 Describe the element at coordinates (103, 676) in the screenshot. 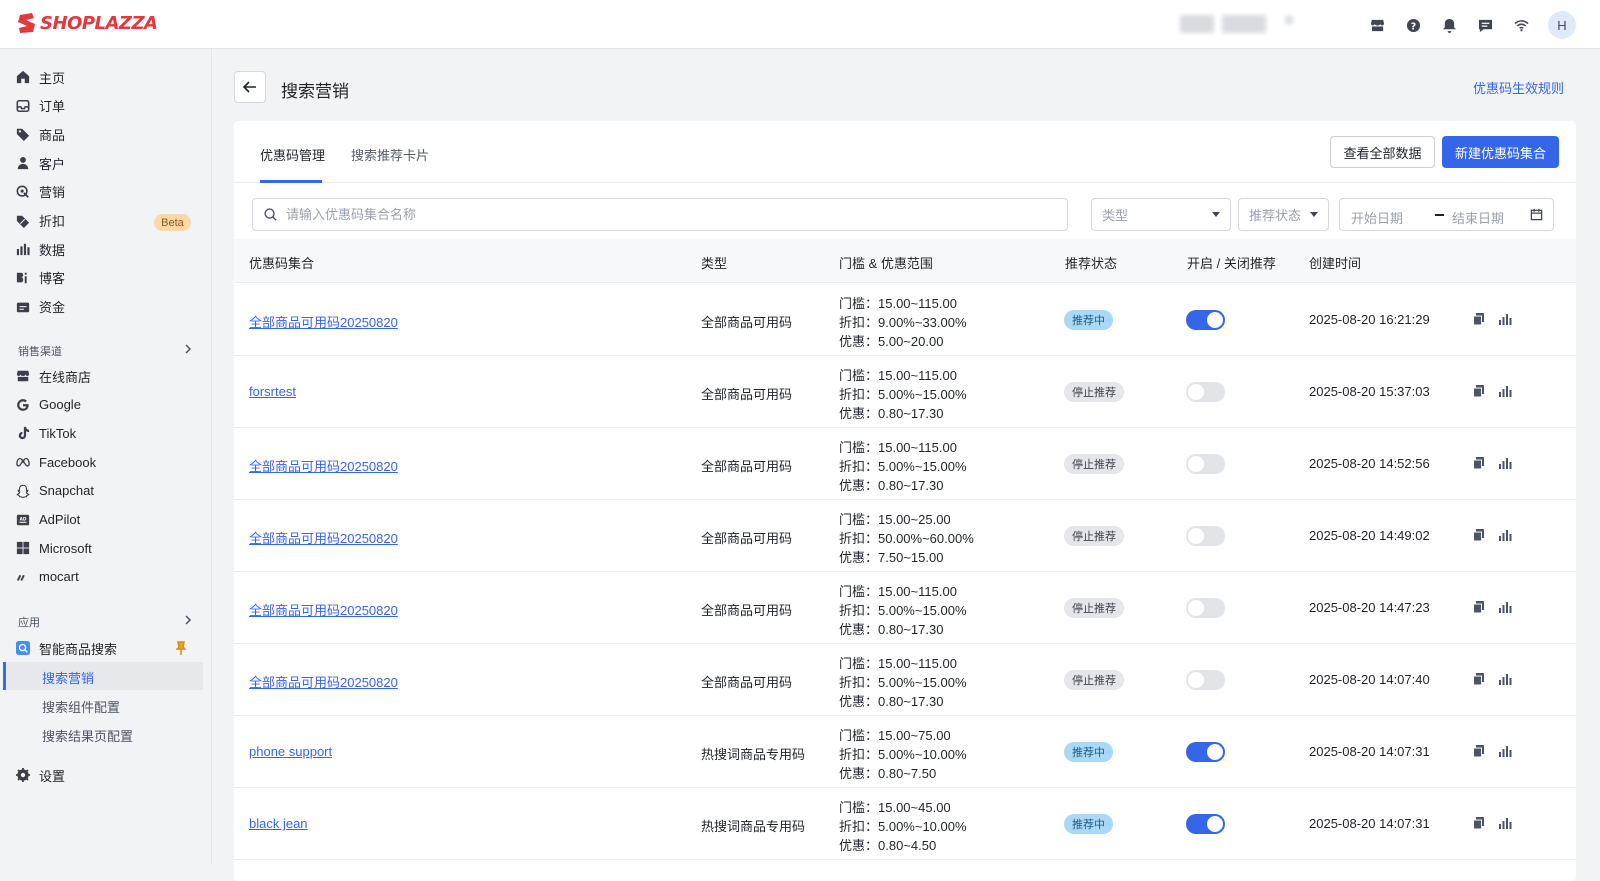

I see `active-item-highlight` at that location.